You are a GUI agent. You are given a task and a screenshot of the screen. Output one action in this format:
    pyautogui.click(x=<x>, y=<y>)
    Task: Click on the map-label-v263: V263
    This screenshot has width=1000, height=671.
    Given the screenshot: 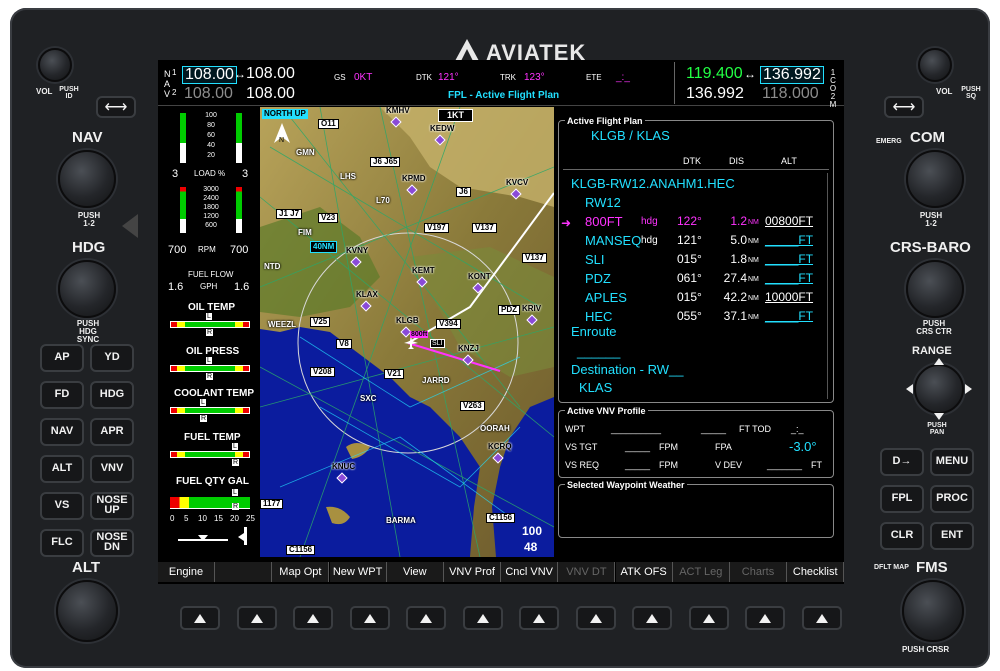 What is the action you would take?
    pyautogui.click(x=472, y=406)
    